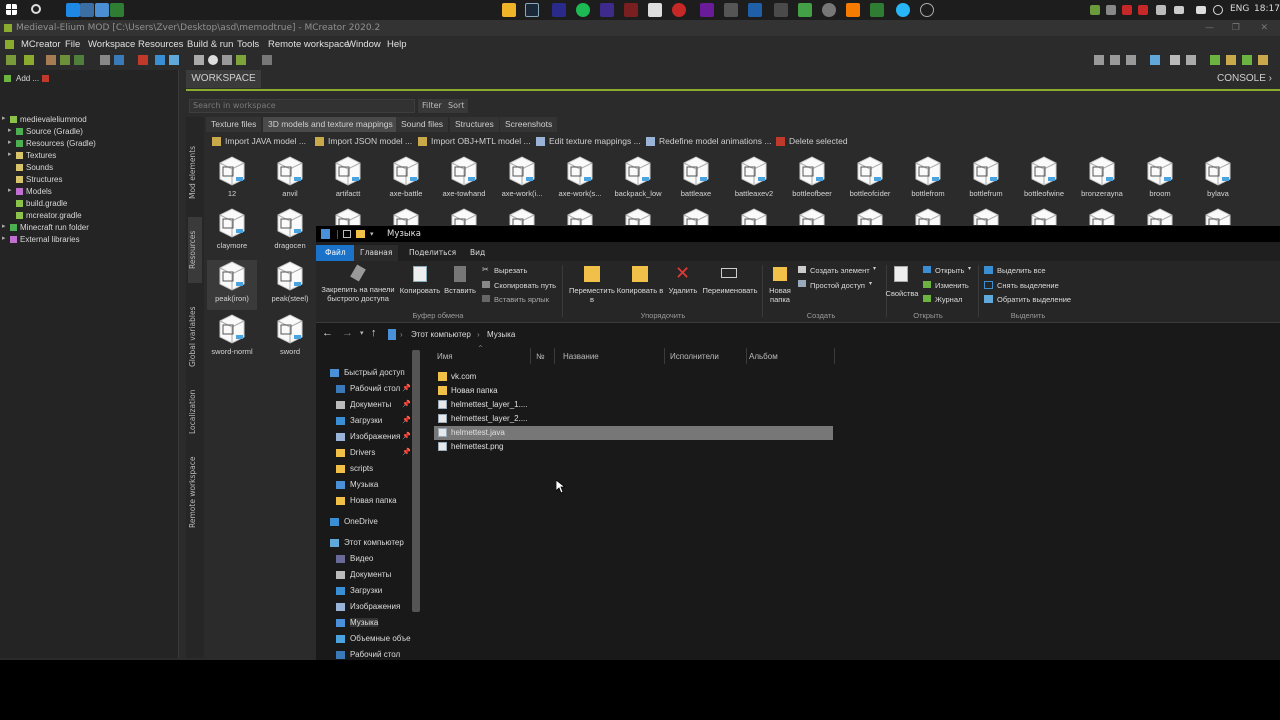 The image size is (1280, 720). I want to click on column-separator, so click(834, 356).